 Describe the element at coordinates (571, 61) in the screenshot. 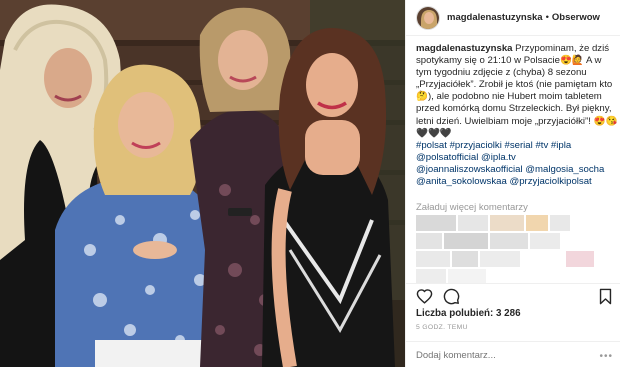

I see `caption-emoji-1: 😍🙋` at that location.